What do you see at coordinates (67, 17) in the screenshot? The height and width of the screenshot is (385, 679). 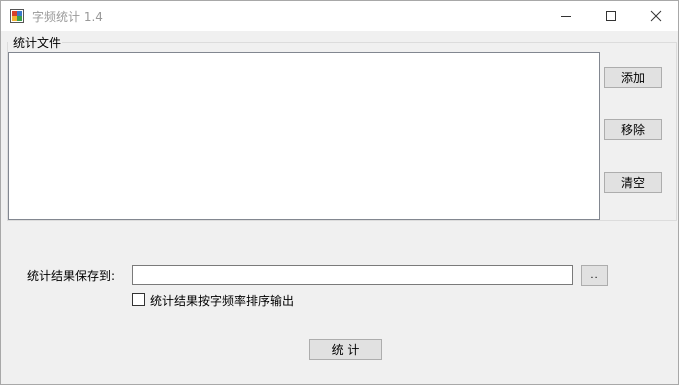 I see `window-title: 字频统计 1.4` at bounding box center [67, 17].